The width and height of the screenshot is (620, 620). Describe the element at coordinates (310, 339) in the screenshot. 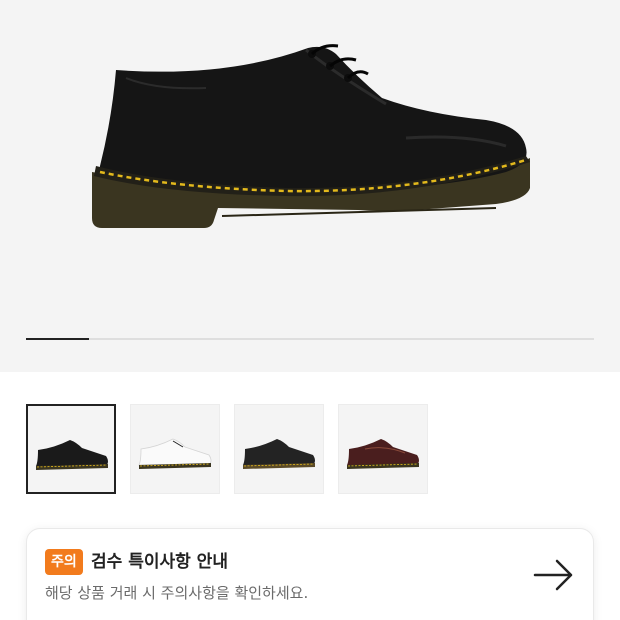

I see `image-progress-bar` at that location.